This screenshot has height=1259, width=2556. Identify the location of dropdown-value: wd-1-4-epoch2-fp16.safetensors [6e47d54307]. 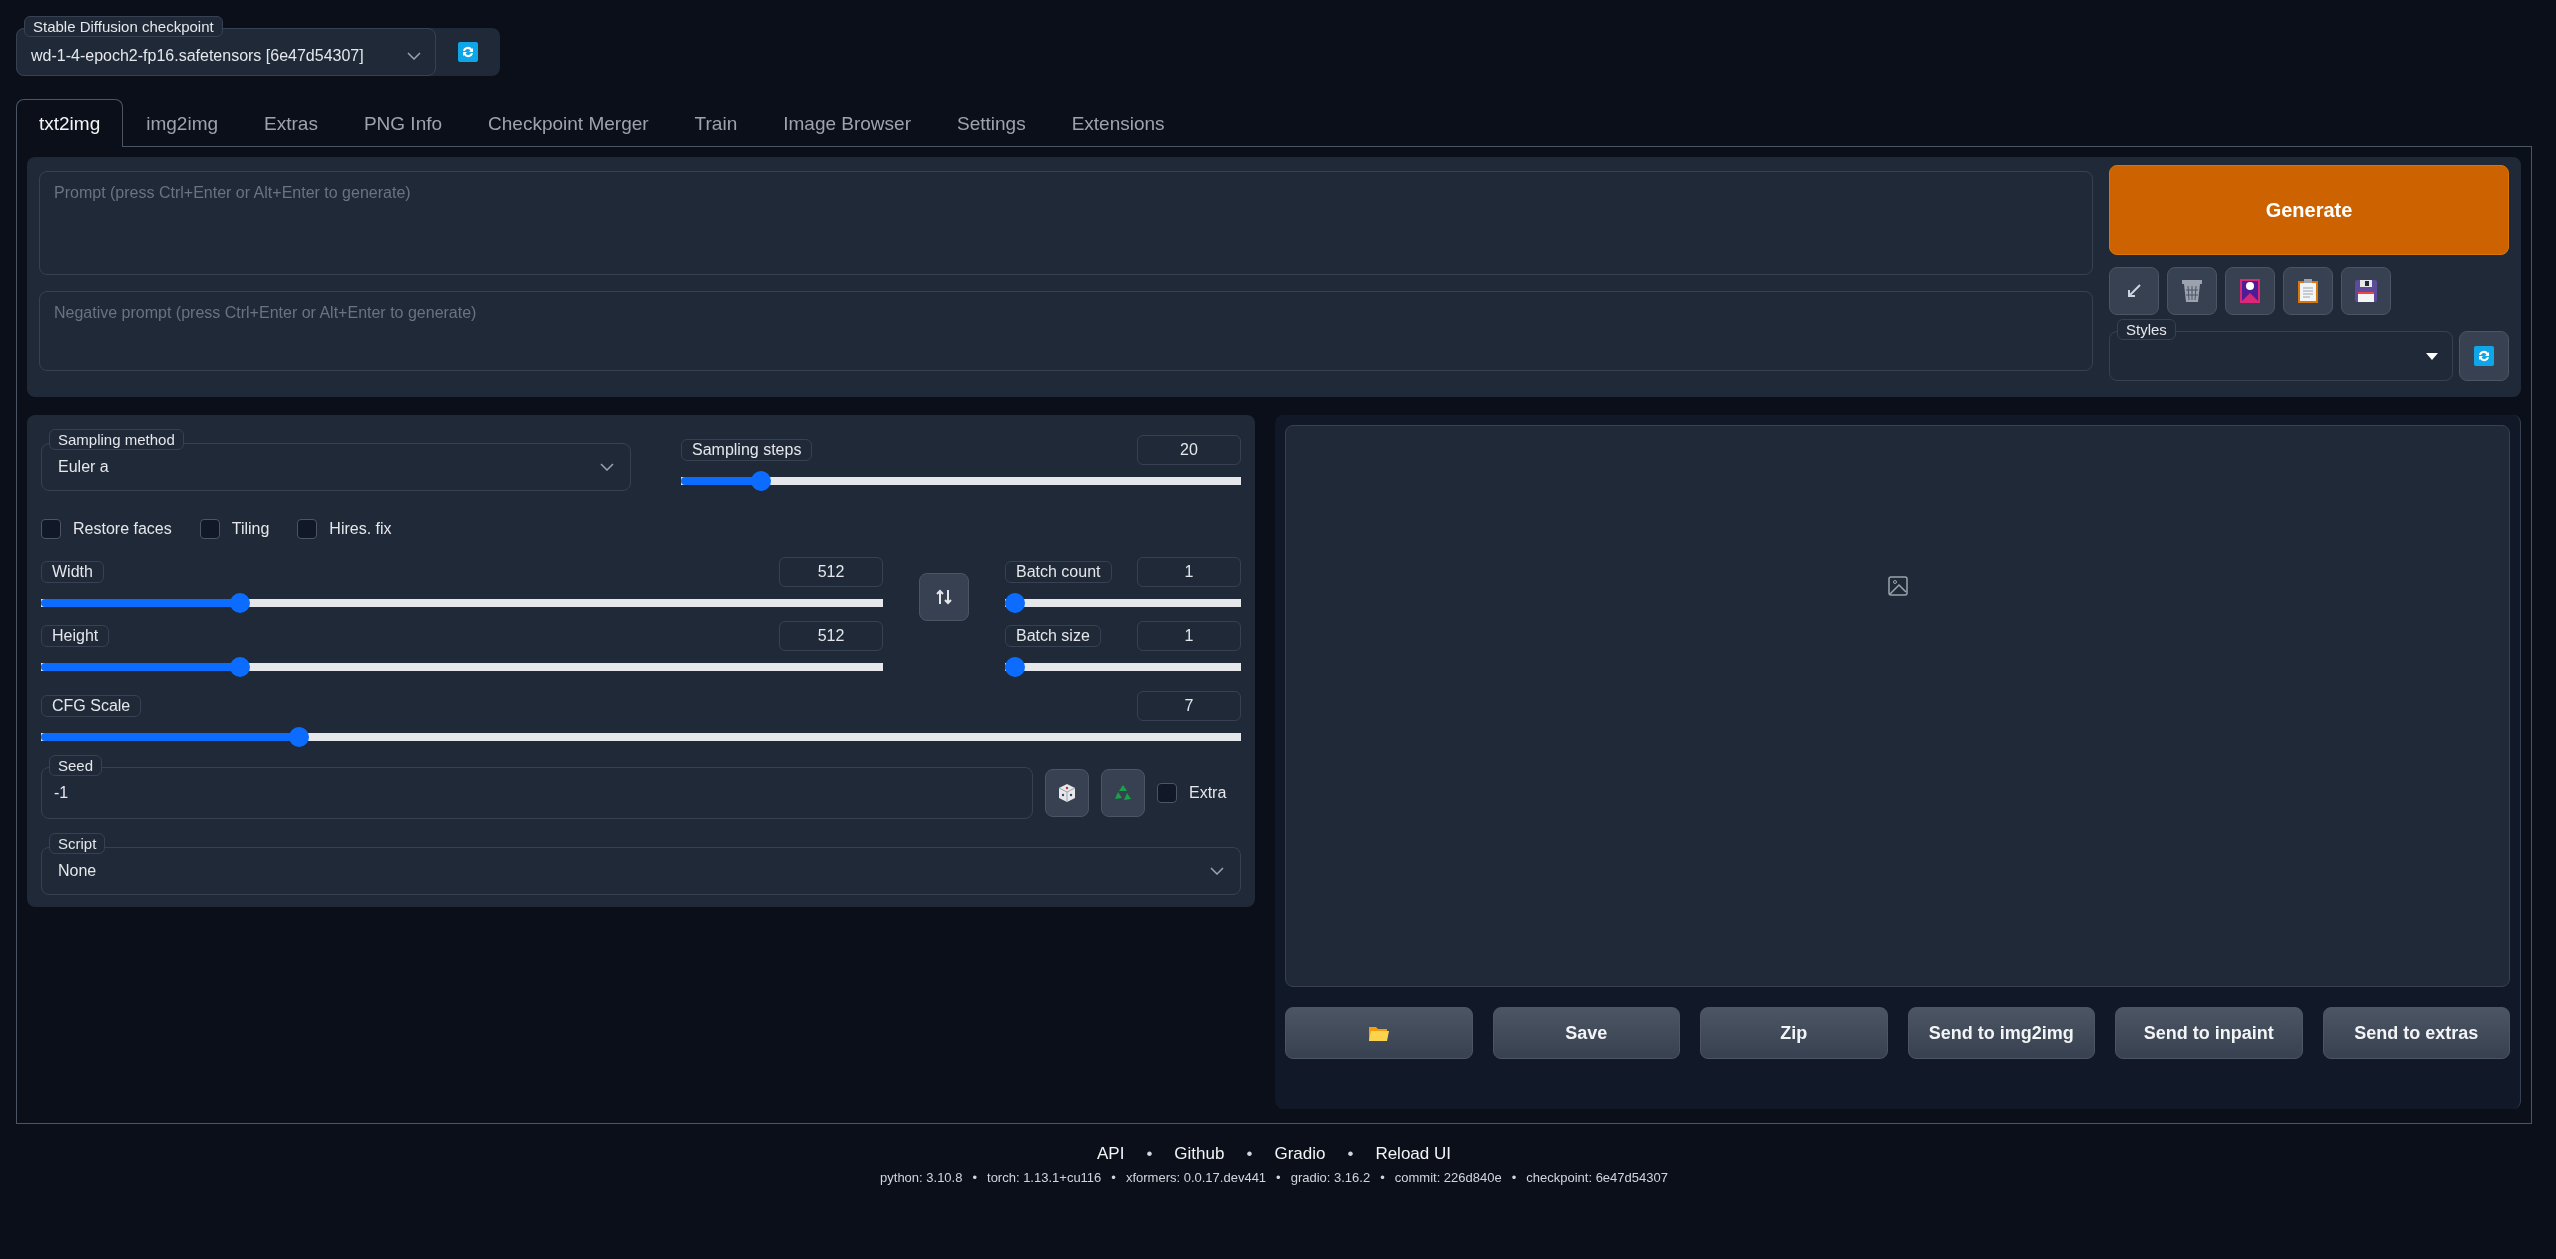
(197, 56).